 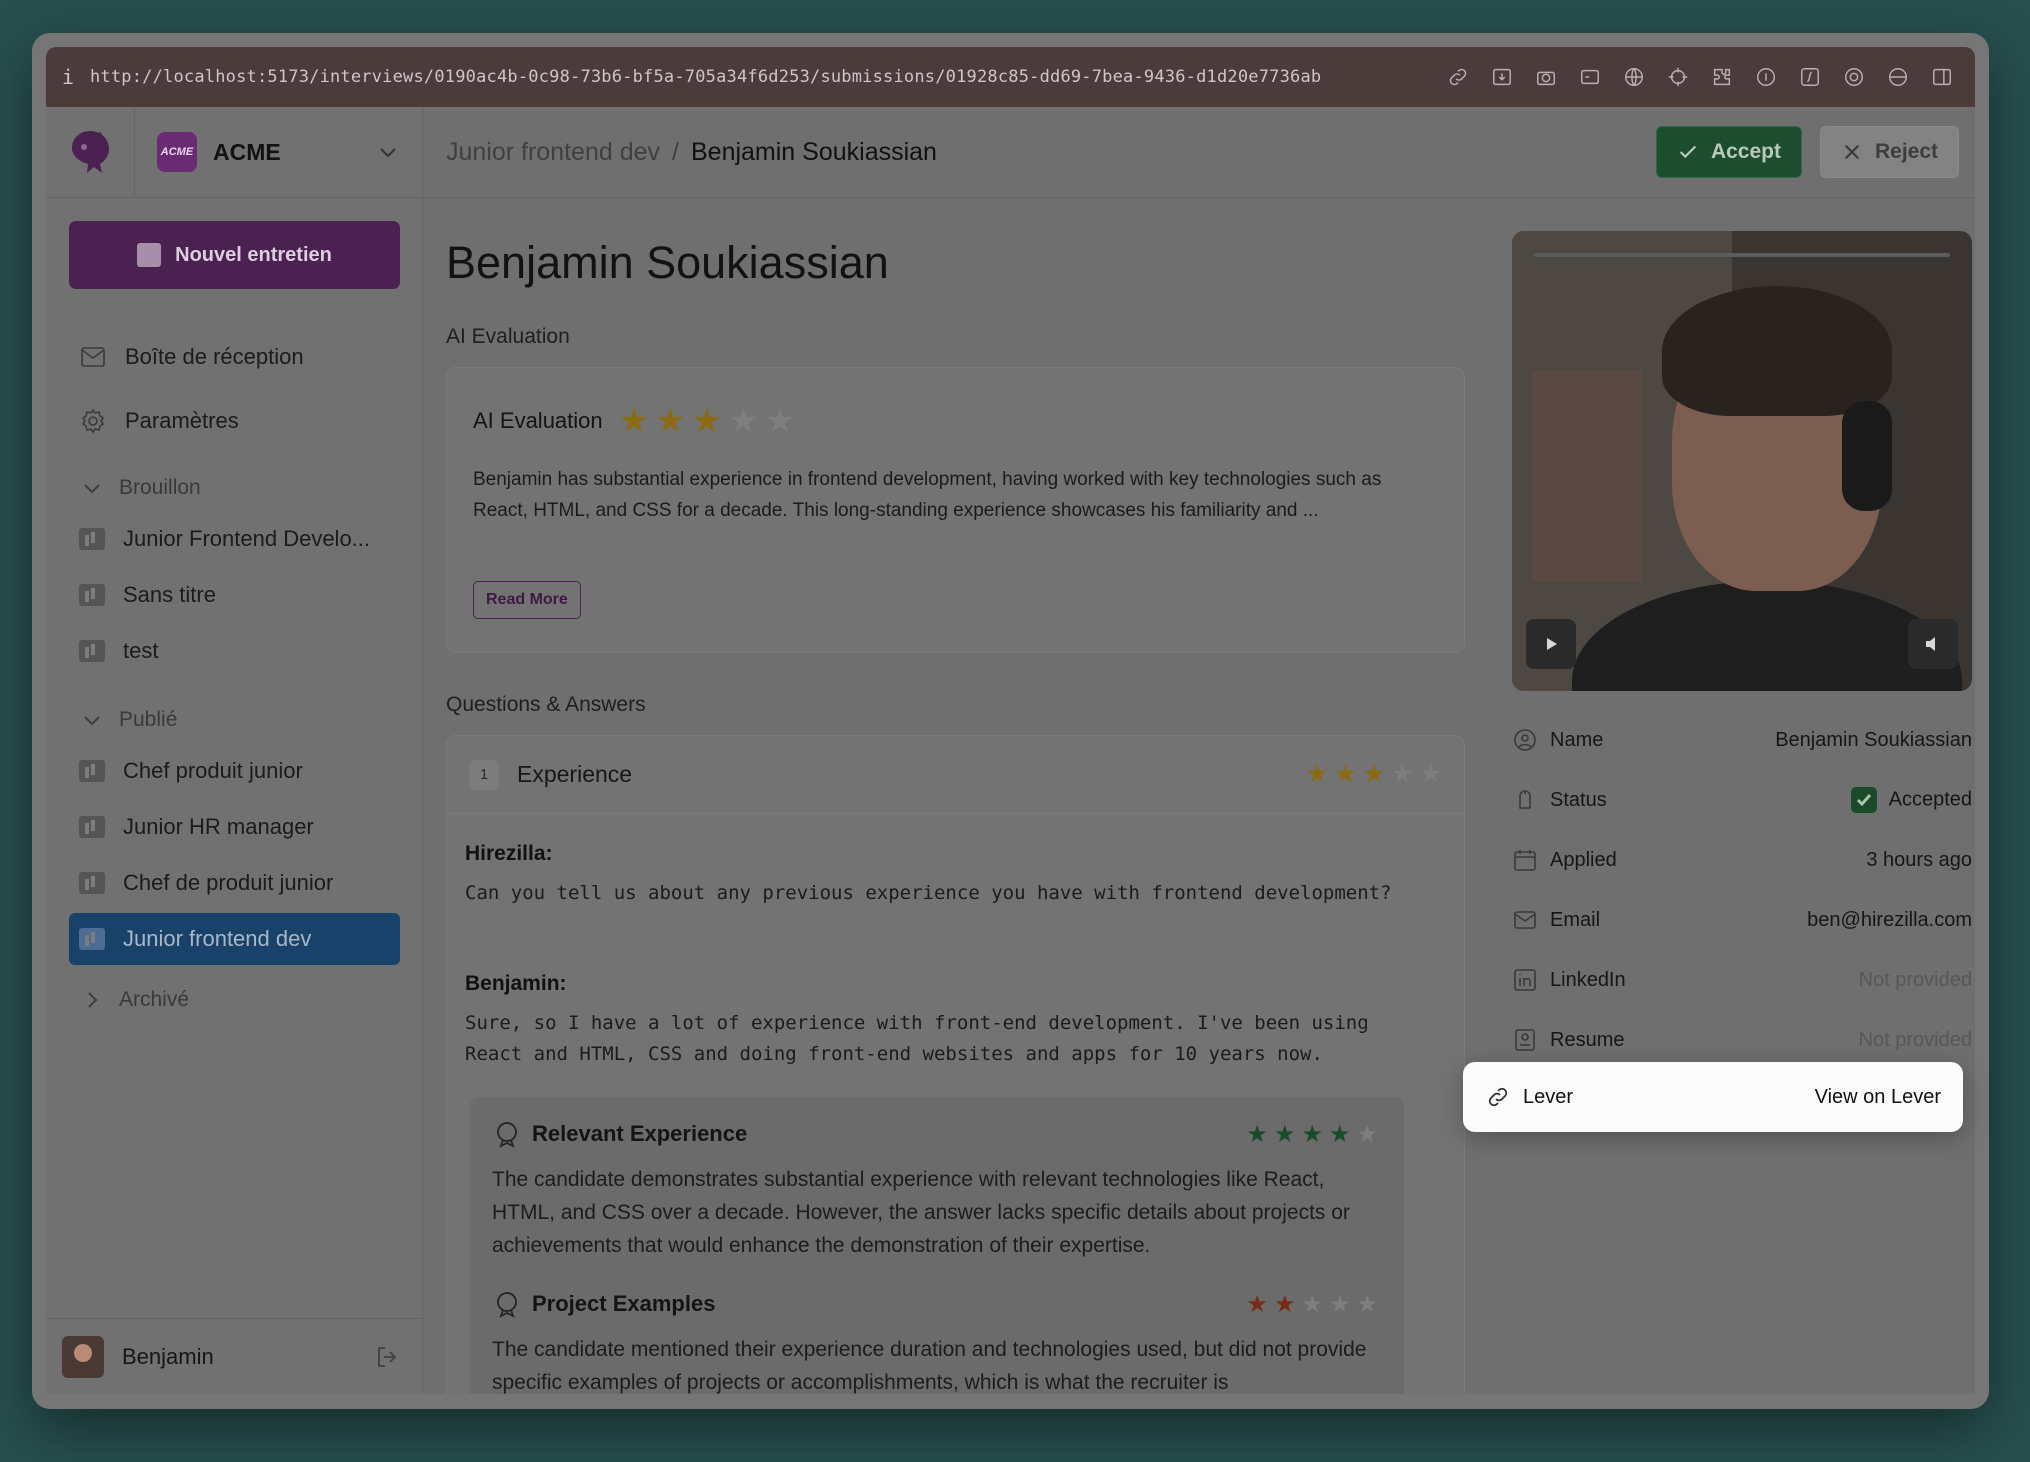 I want to click on sidebar-item-draft-3: test, so click(x=234, y=651).